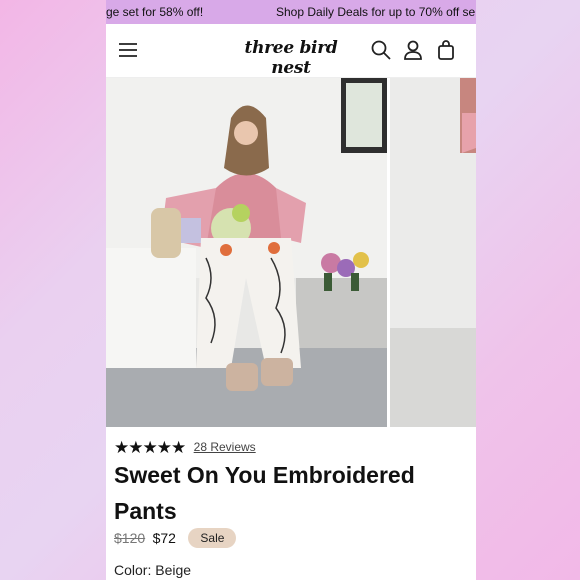 The width and height of the screenshot is (580, 580). Describe the element at coordinates (150, 447) in the screenshot. I see `rating-stars-icon: ★★★★★` at that location.